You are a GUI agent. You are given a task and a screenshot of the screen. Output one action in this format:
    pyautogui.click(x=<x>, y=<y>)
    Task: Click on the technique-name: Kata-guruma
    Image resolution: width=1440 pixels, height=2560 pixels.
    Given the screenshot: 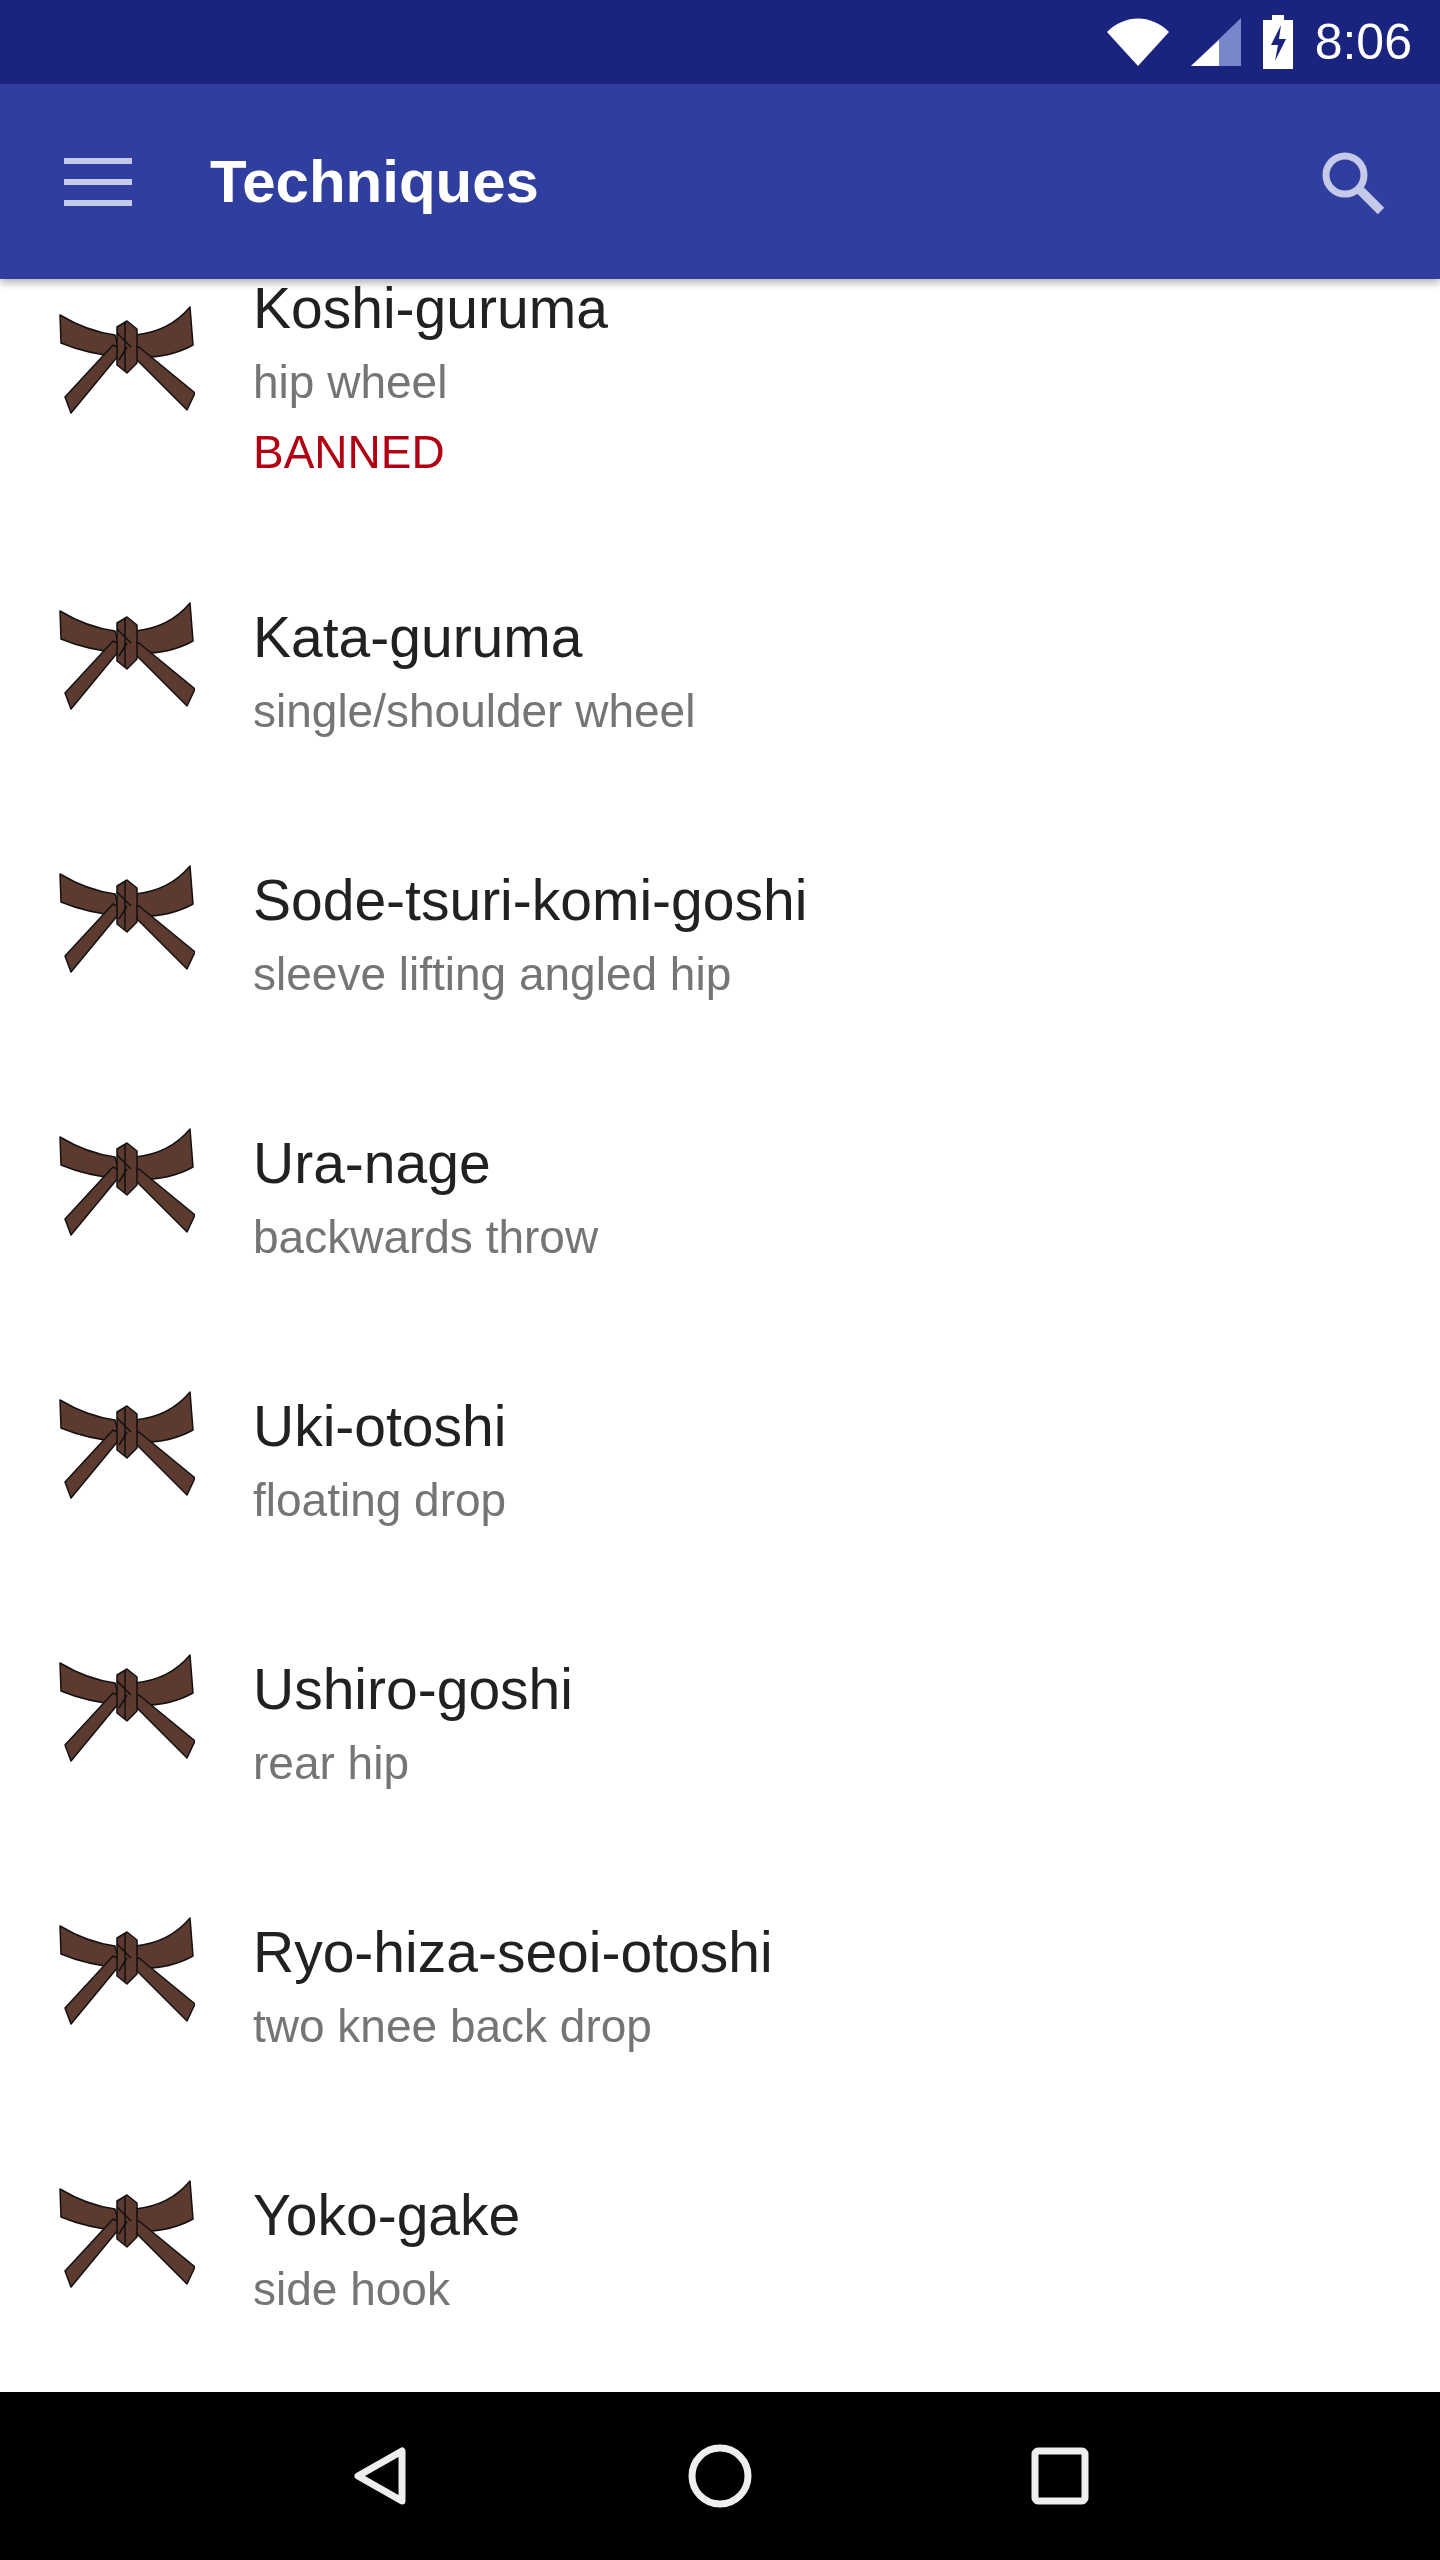 What is the action you would take?
    pyautogui.click(x=474, y=637)
    